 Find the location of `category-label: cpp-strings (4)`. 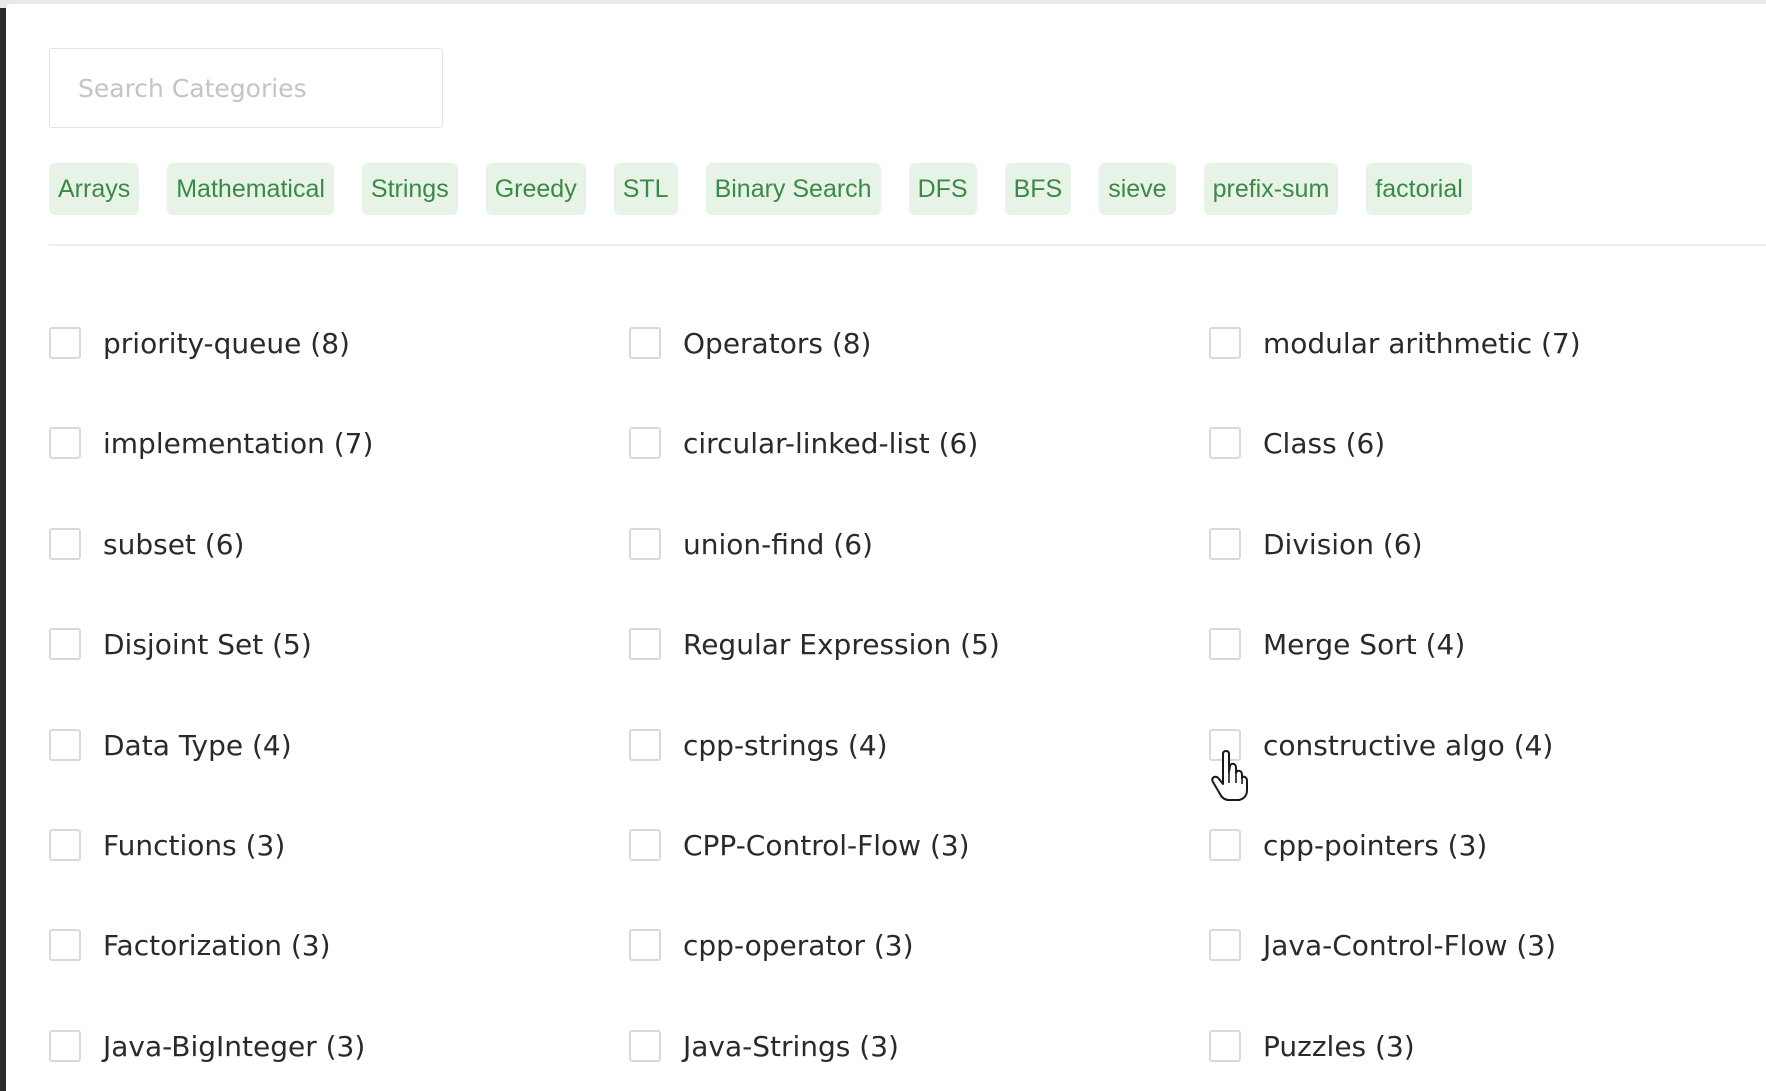

category-label: cpp-strings (4) is located at coordinates (785, 745).